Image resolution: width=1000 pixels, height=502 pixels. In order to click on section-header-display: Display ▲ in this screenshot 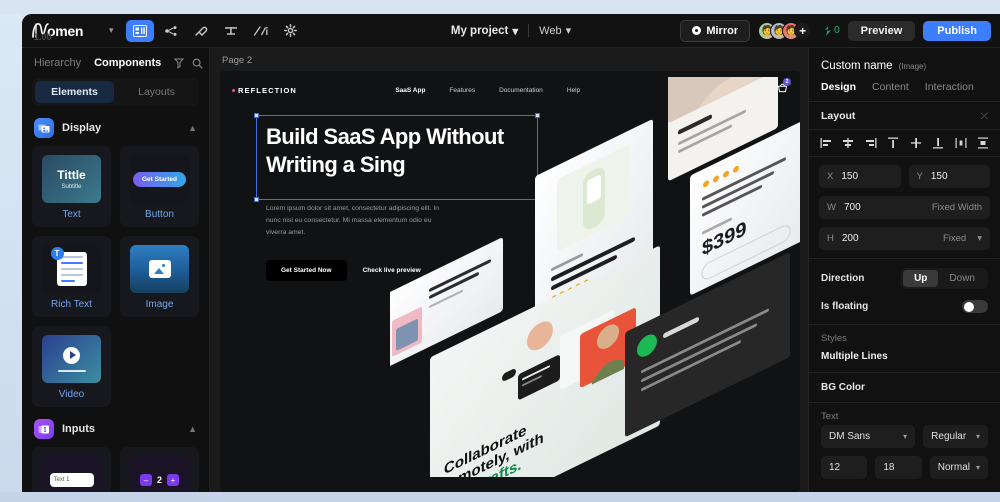, I will do `click(115, 126)`.